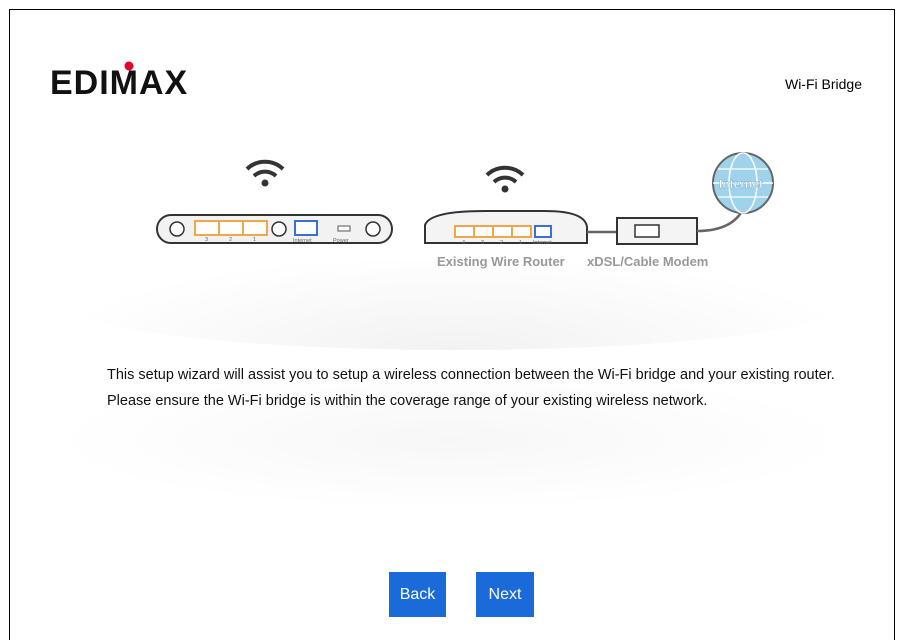 The height and width of the screenshot is (640, 903). I want to click on router-internet-label: Internet, so click(542, 243).